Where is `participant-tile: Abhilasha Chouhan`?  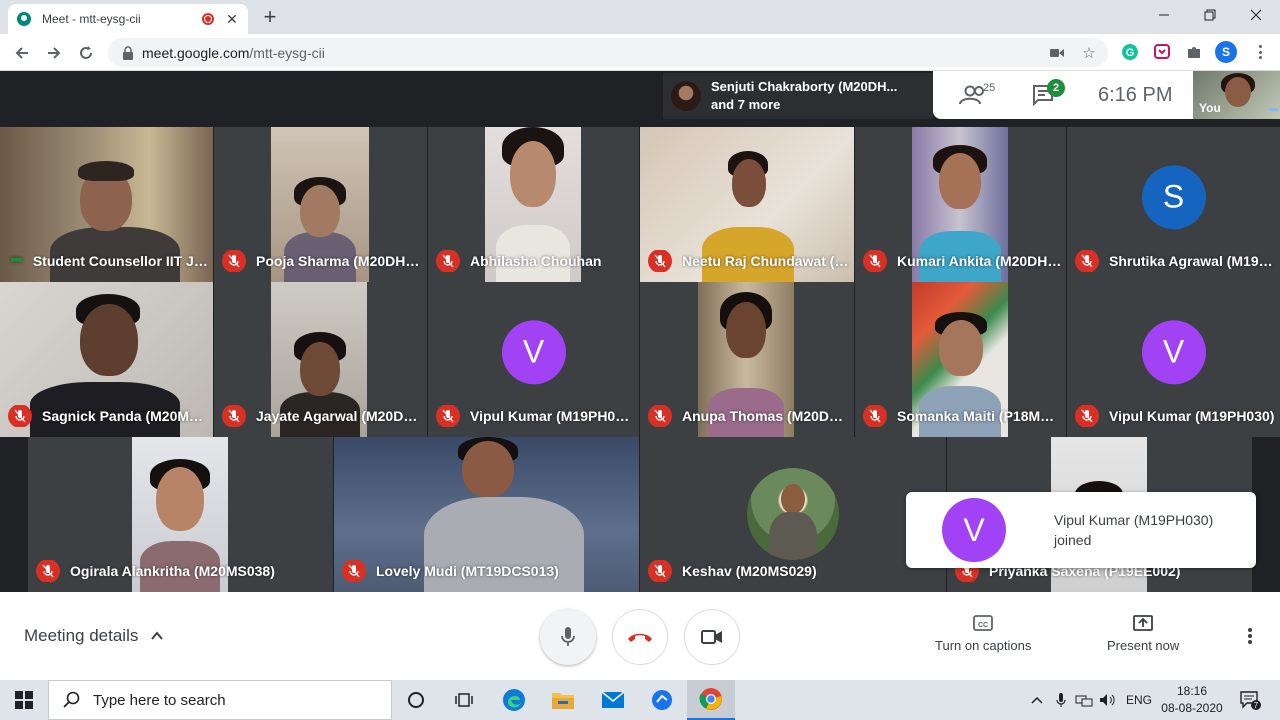 participant-tile: Abhilasha Chouhan is located at coordinates (533, 204).